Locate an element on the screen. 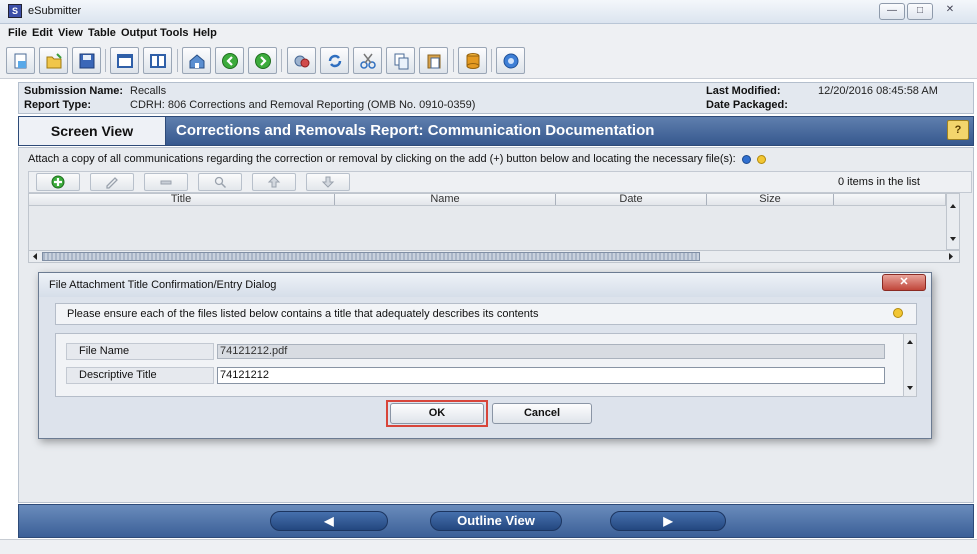 This screenshot has width=977, height=554. minimize-button: — is located at coordinates (892, 11).